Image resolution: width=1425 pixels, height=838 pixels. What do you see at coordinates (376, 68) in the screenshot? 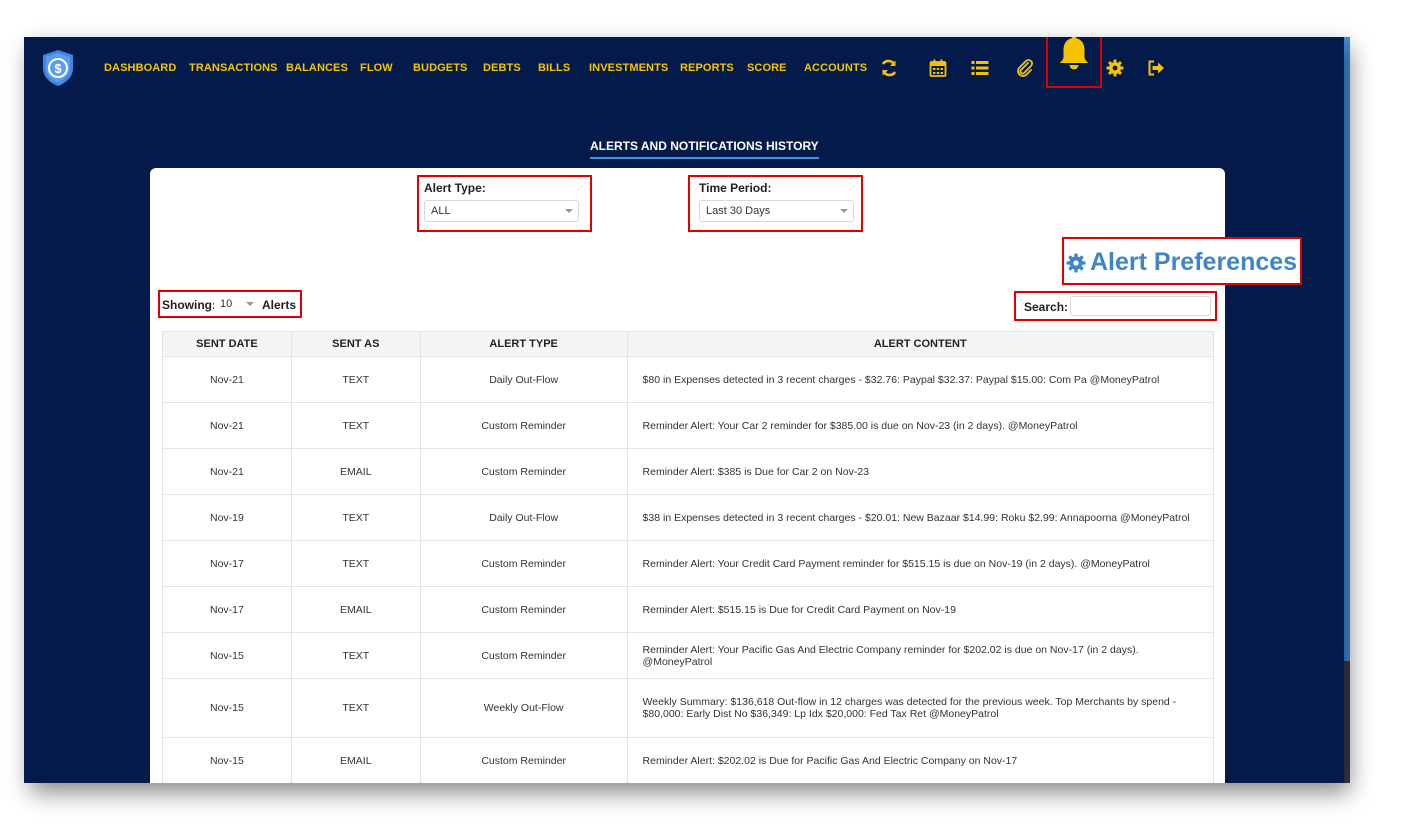
I see `nav-flow: FLOW` at bounding box center [376, 68].